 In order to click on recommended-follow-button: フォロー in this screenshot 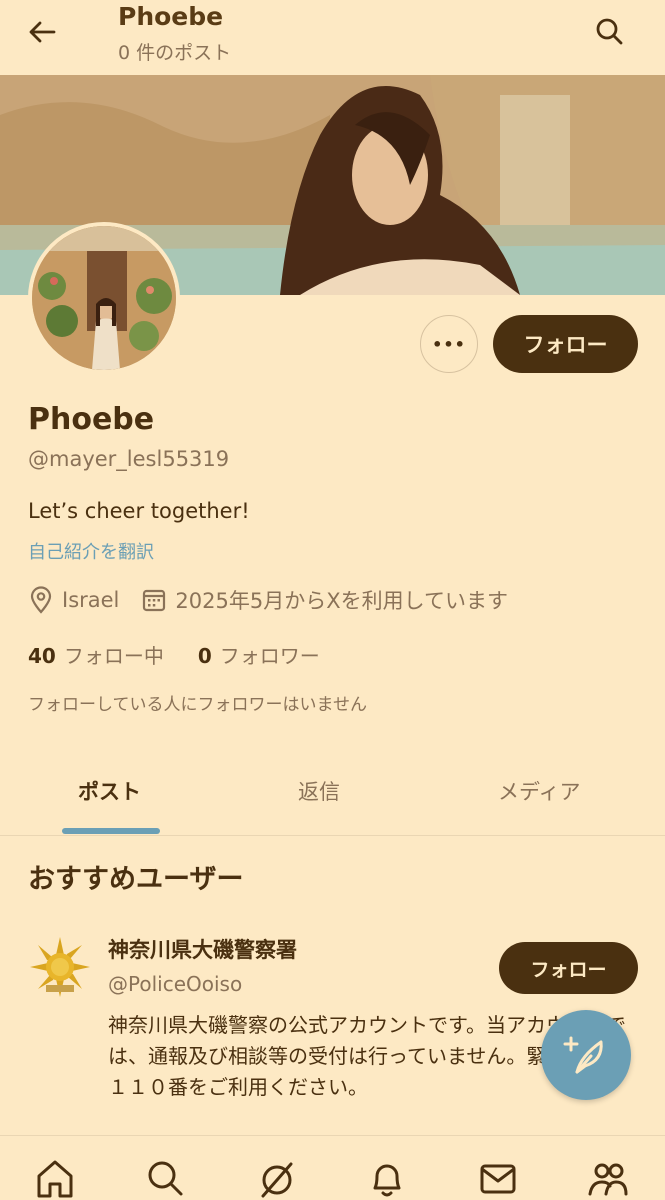, I will do `click(568, 968)`.